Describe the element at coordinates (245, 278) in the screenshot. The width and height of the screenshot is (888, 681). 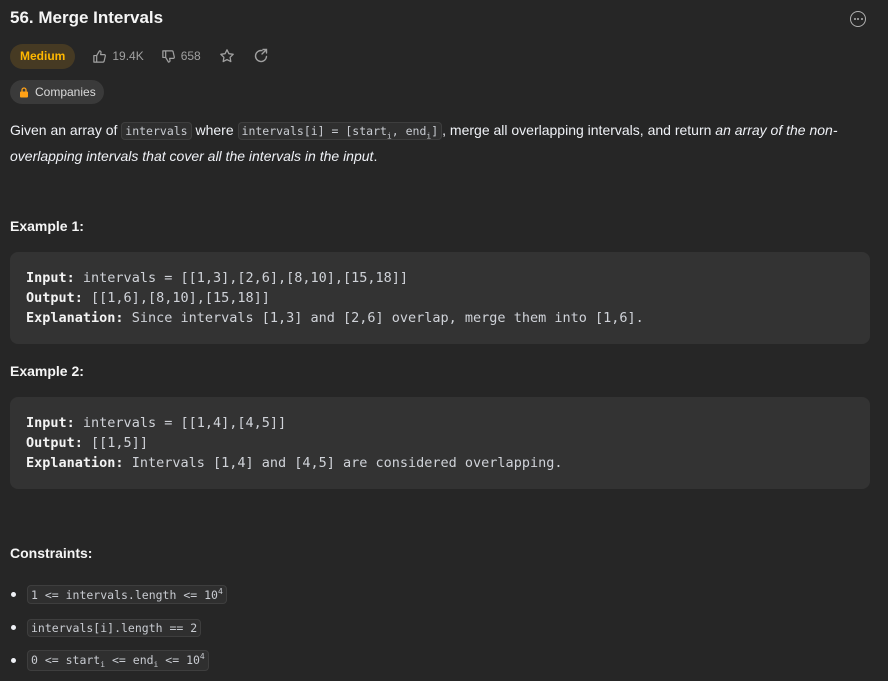
I see `input-value: intervals = [[1,3],[2,6],[8,10],[15,18]]` at that location.